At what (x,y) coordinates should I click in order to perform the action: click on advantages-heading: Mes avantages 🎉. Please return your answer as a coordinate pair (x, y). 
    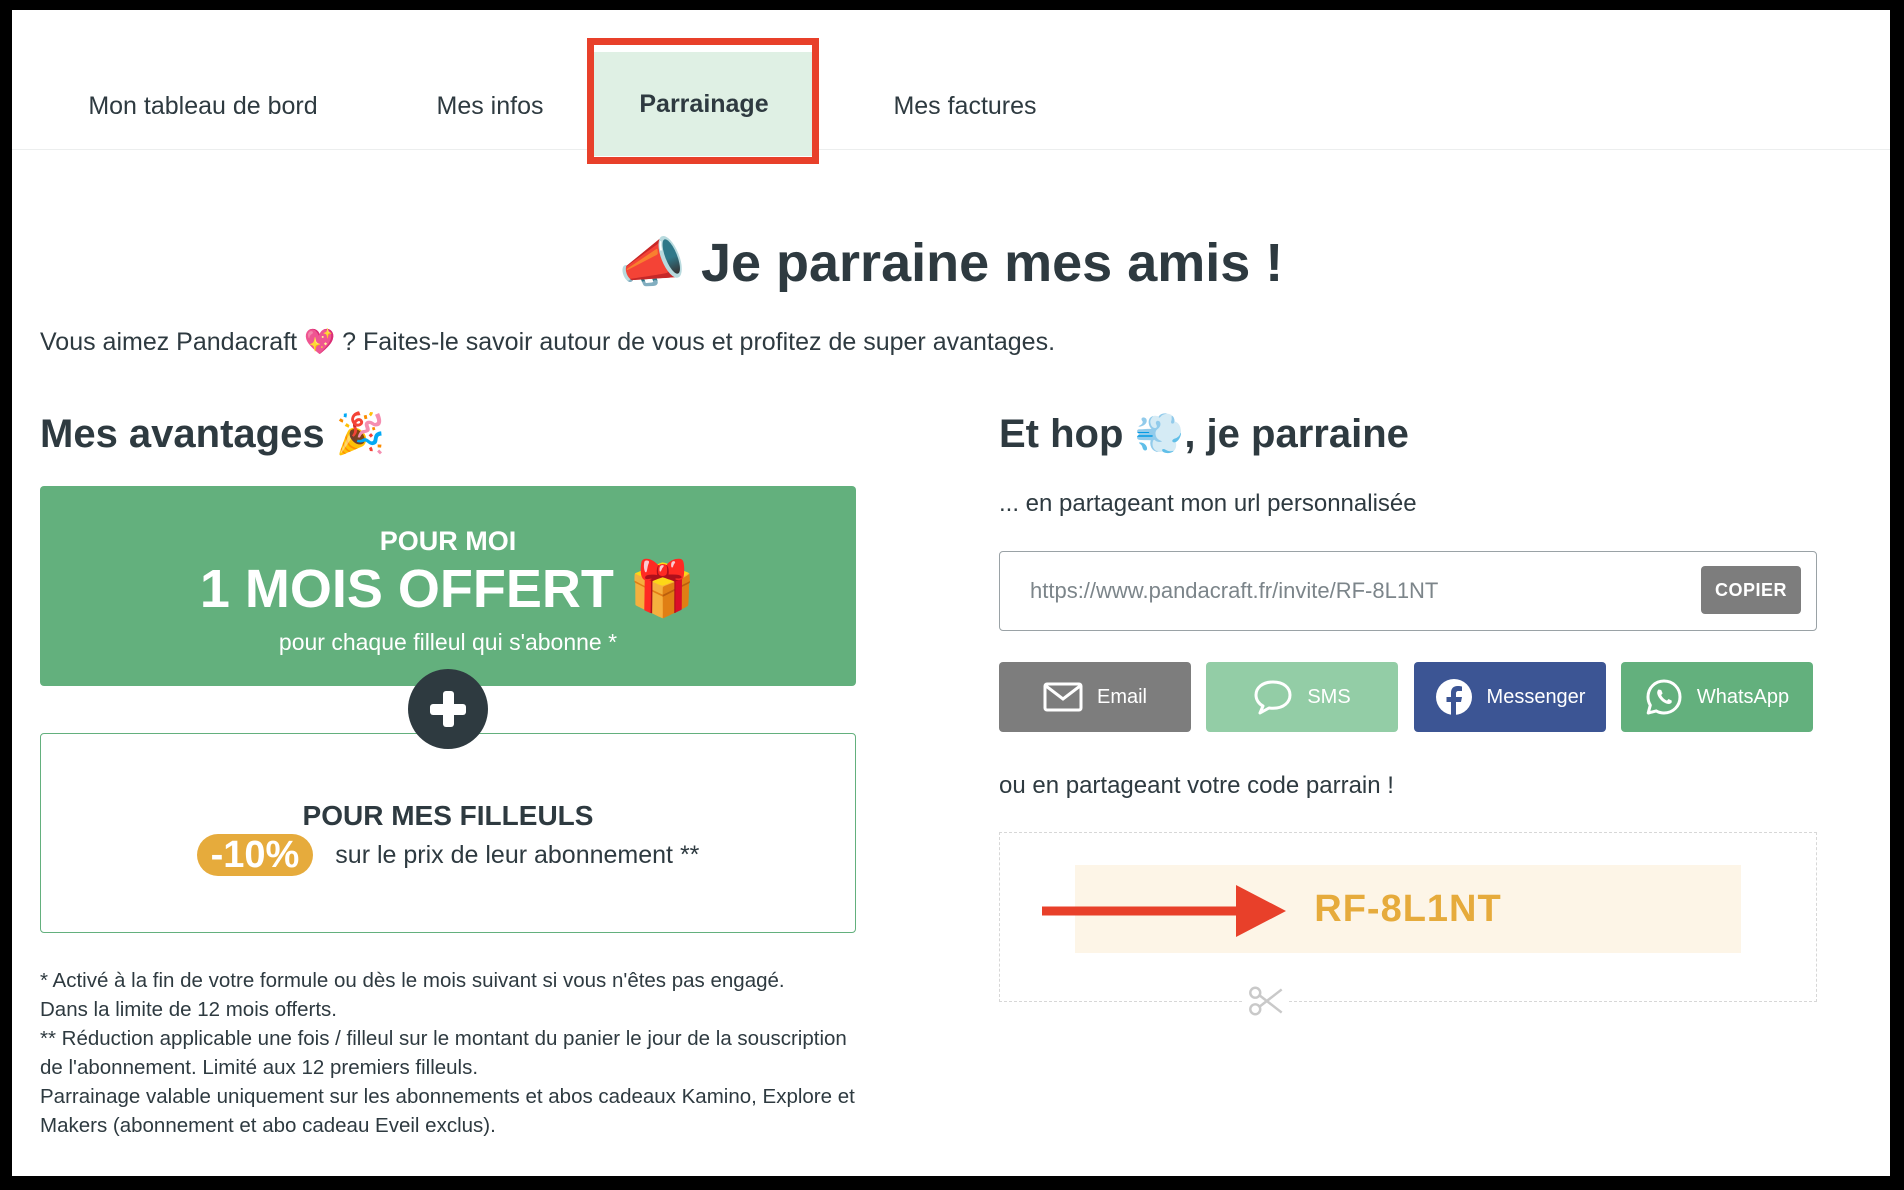
    Looking at the image, I should click on (213, 434).